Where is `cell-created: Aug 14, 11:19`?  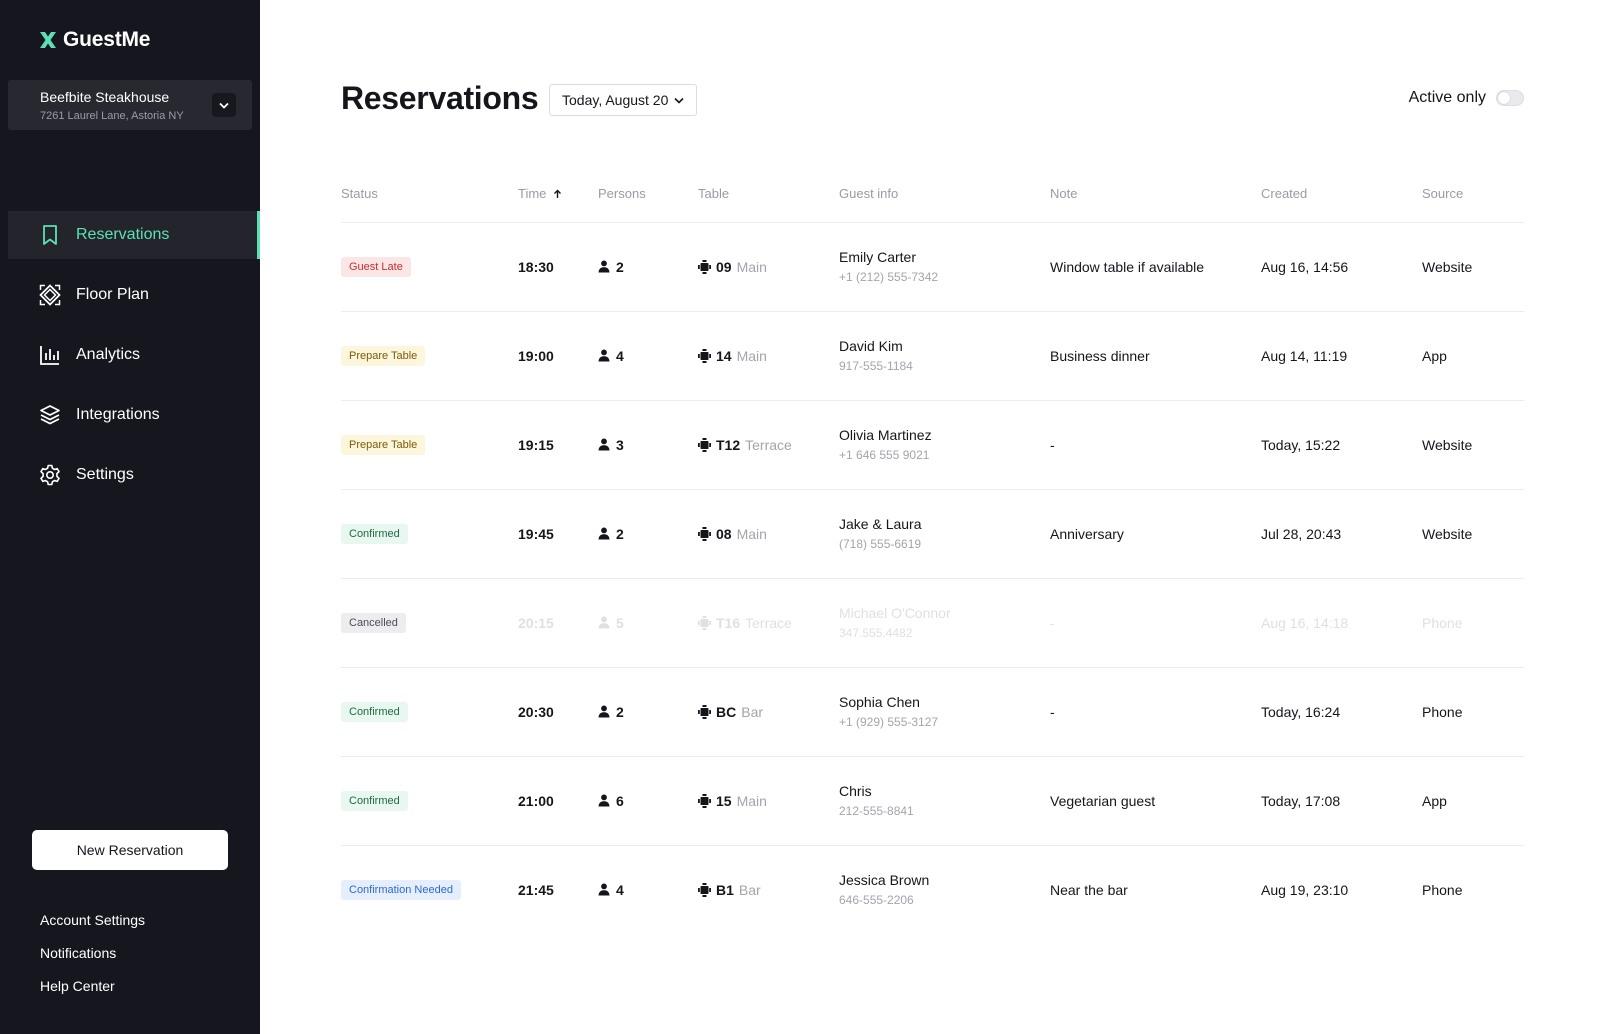
cell-created: Aug 14, 11:19 is located at coordinates (1341, 356).